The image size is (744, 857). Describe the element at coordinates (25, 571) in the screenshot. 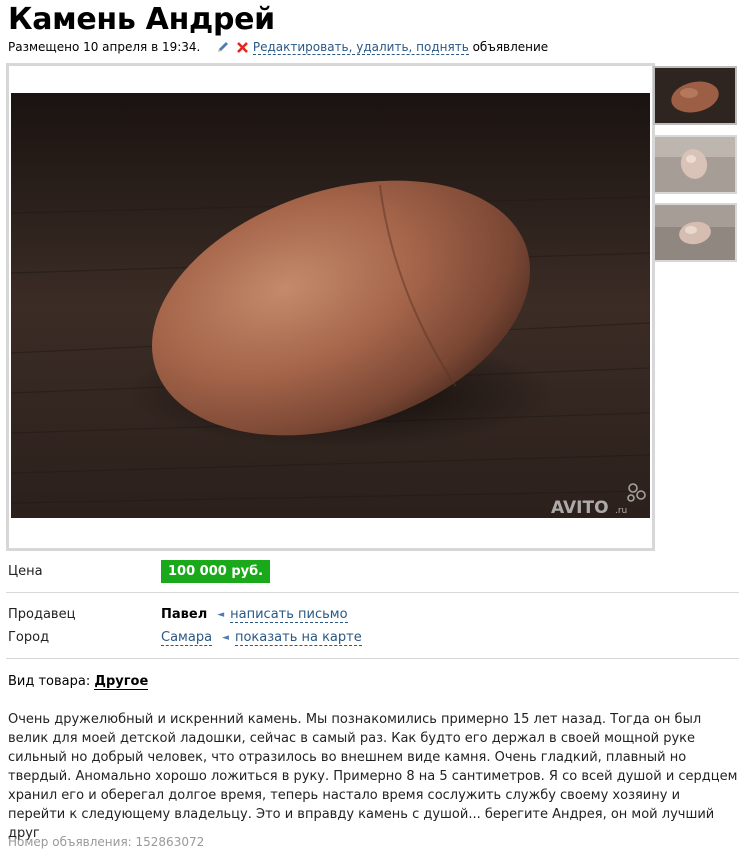

I see `price-label: Цена` at that location.